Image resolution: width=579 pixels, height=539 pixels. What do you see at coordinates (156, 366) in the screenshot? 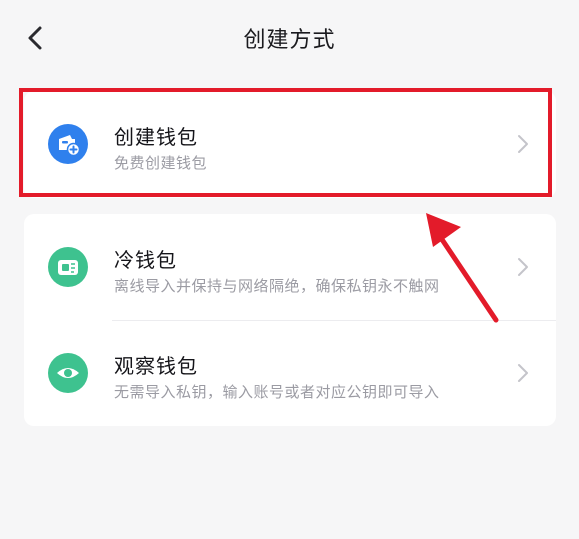
I see `option-title: 观察钱包` at bounding box center [156, 366].